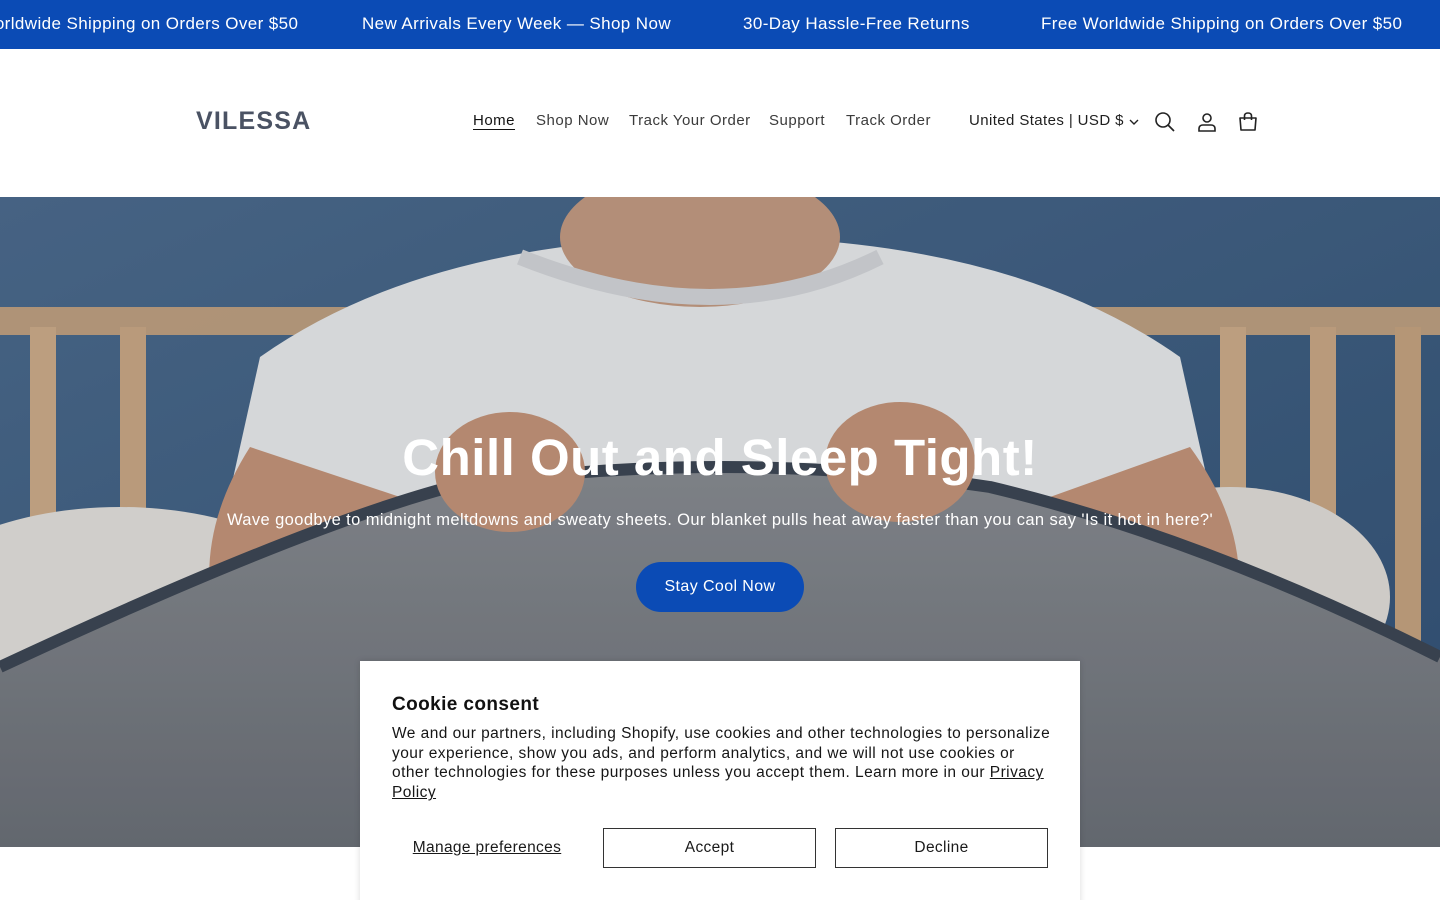  What do you see at coordinates (797, 120) in the screenshot?
I see `nav-support: Support` at bounding box center [797, 120].